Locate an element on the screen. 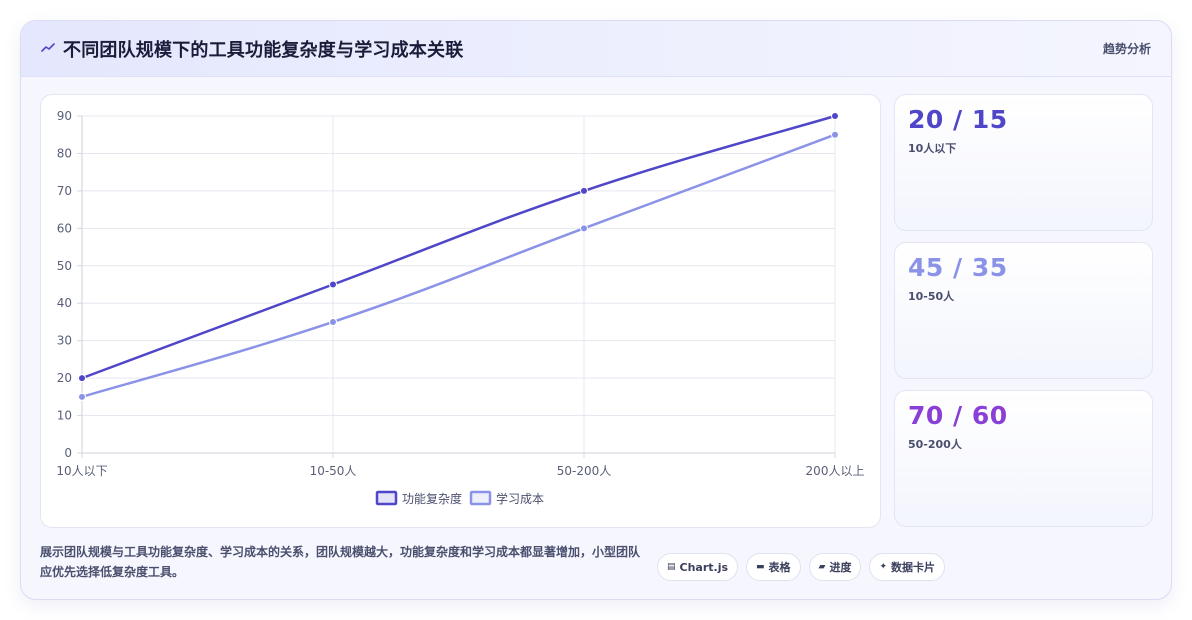 The image size is (1192, 620). x-tick-label: 10-50人 is located at coordinates (333, 471).